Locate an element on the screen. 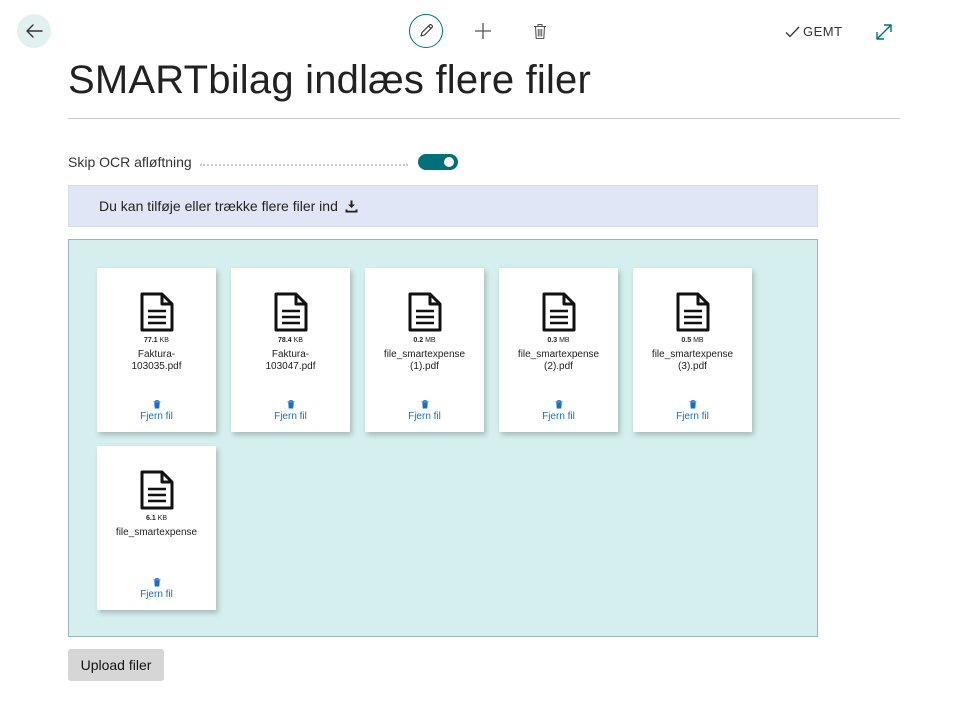 The width and height of the screenshot is (968, 715). saved-status: GEMT is located at coordinates (814, 31).